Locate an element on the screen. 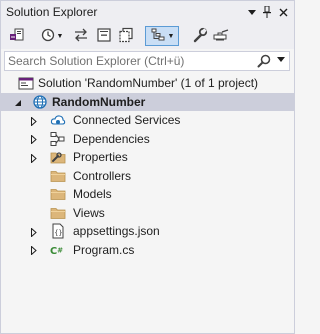  sync-button is located at coordinates (81, 36).